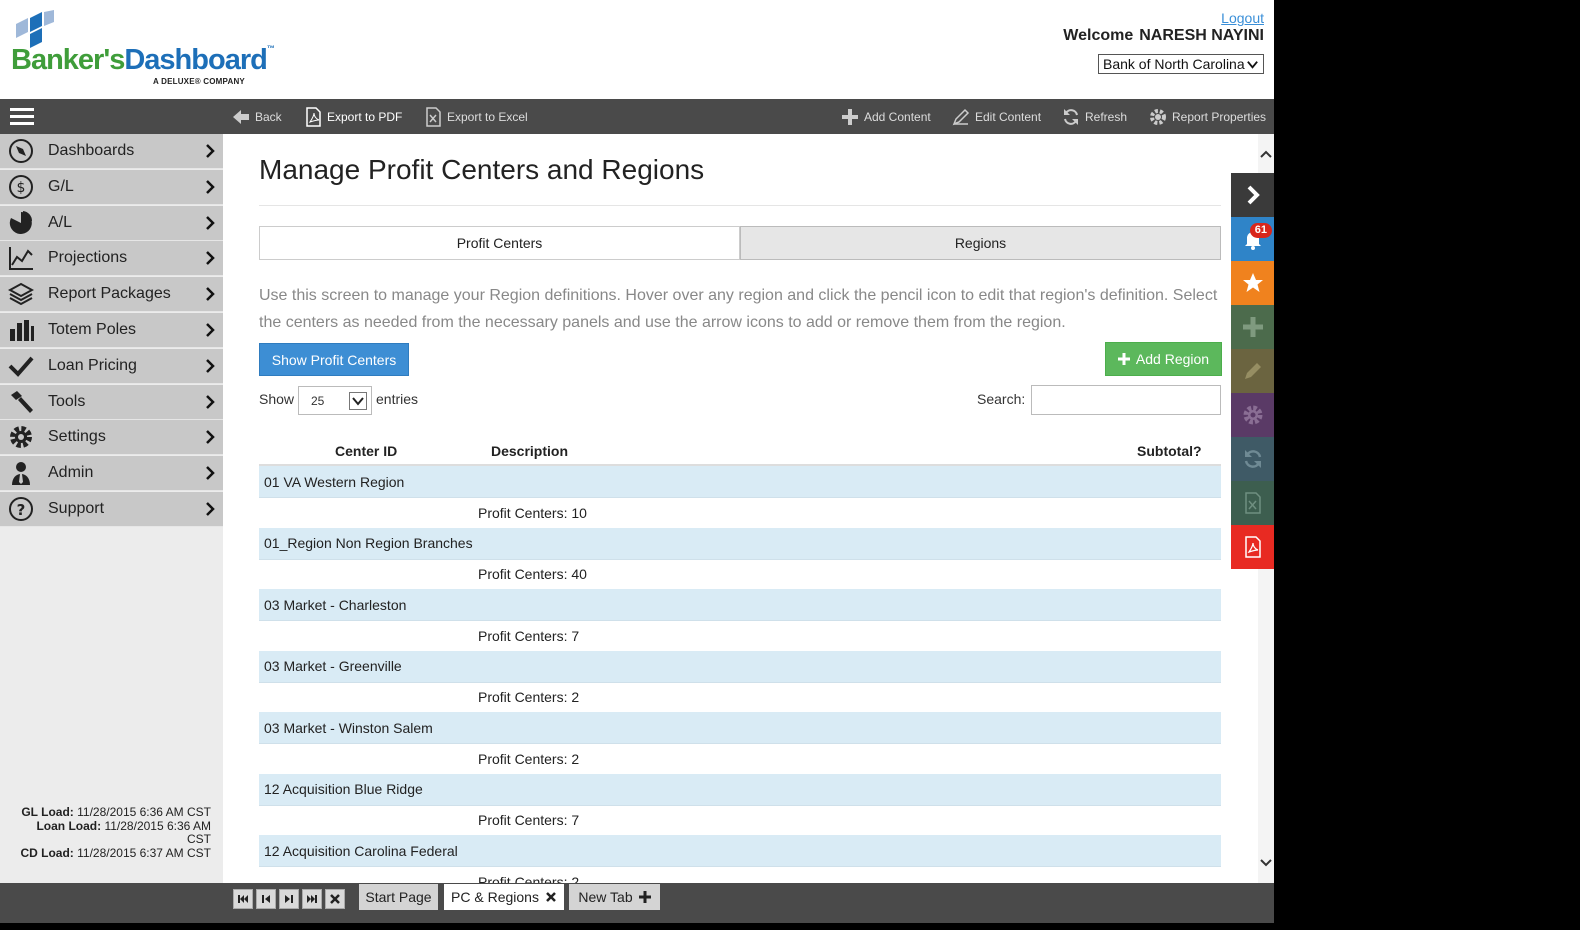  I want to click on admin-user-icon, so click(21, 474).